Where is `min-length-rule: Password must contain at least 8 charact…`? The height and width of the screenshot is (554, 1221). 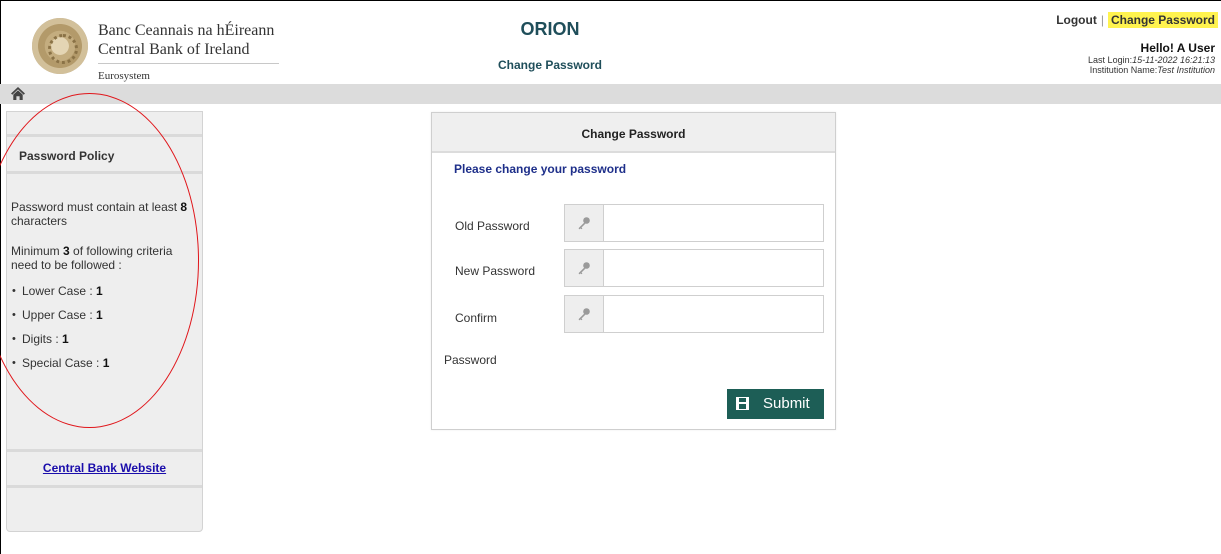
min-length-rule: Password must contain at least 8 charact… is located at coordinates (106, 214).